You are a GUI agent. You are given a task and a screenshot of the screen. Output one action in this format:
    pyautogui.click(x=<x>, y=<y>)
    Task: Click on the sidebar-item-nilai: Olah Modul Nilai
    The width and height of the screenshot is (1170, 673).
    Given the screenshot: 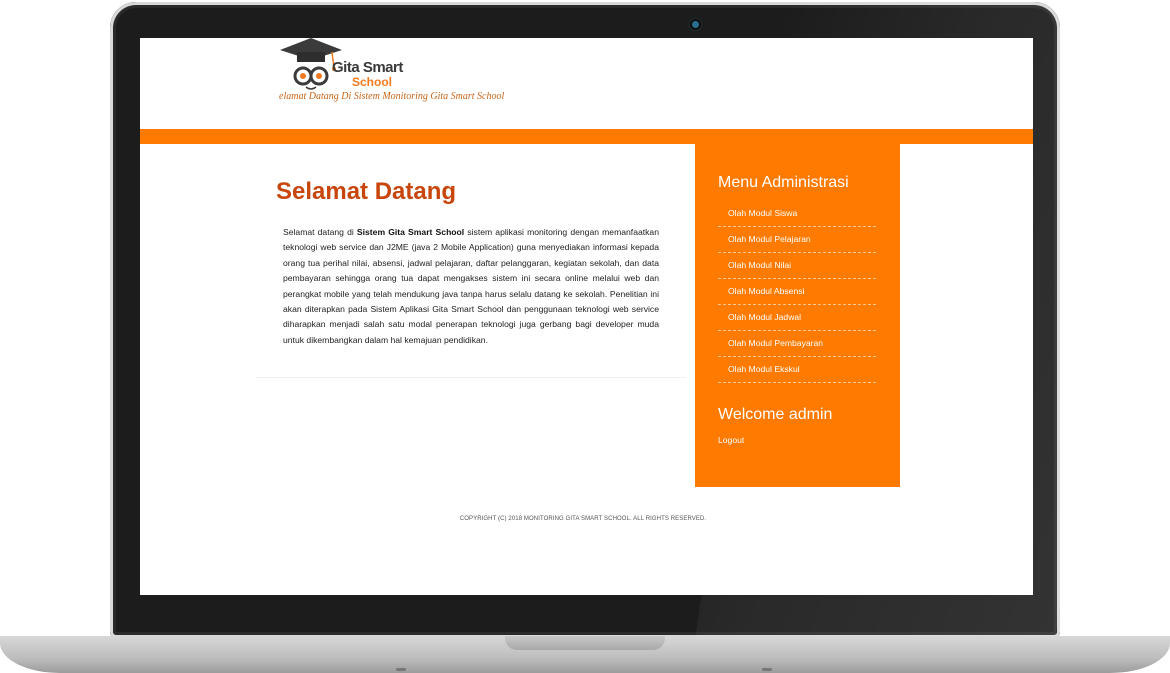 What is the action you would take?
    pyautogui.click(x=797, y=266)
    